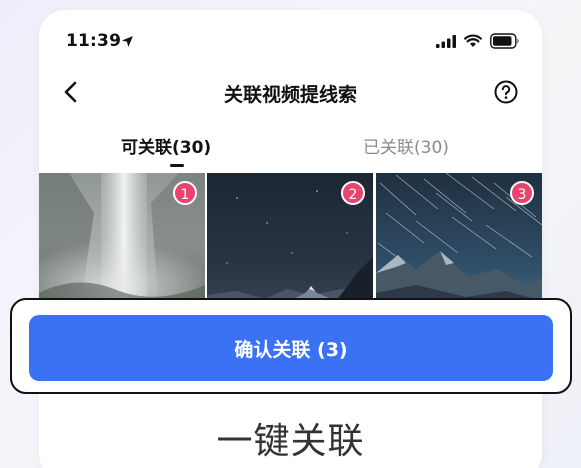  Describe the element at coordinates (94, 41) in the screenshot. I see `status-time: 11:39` at that location.